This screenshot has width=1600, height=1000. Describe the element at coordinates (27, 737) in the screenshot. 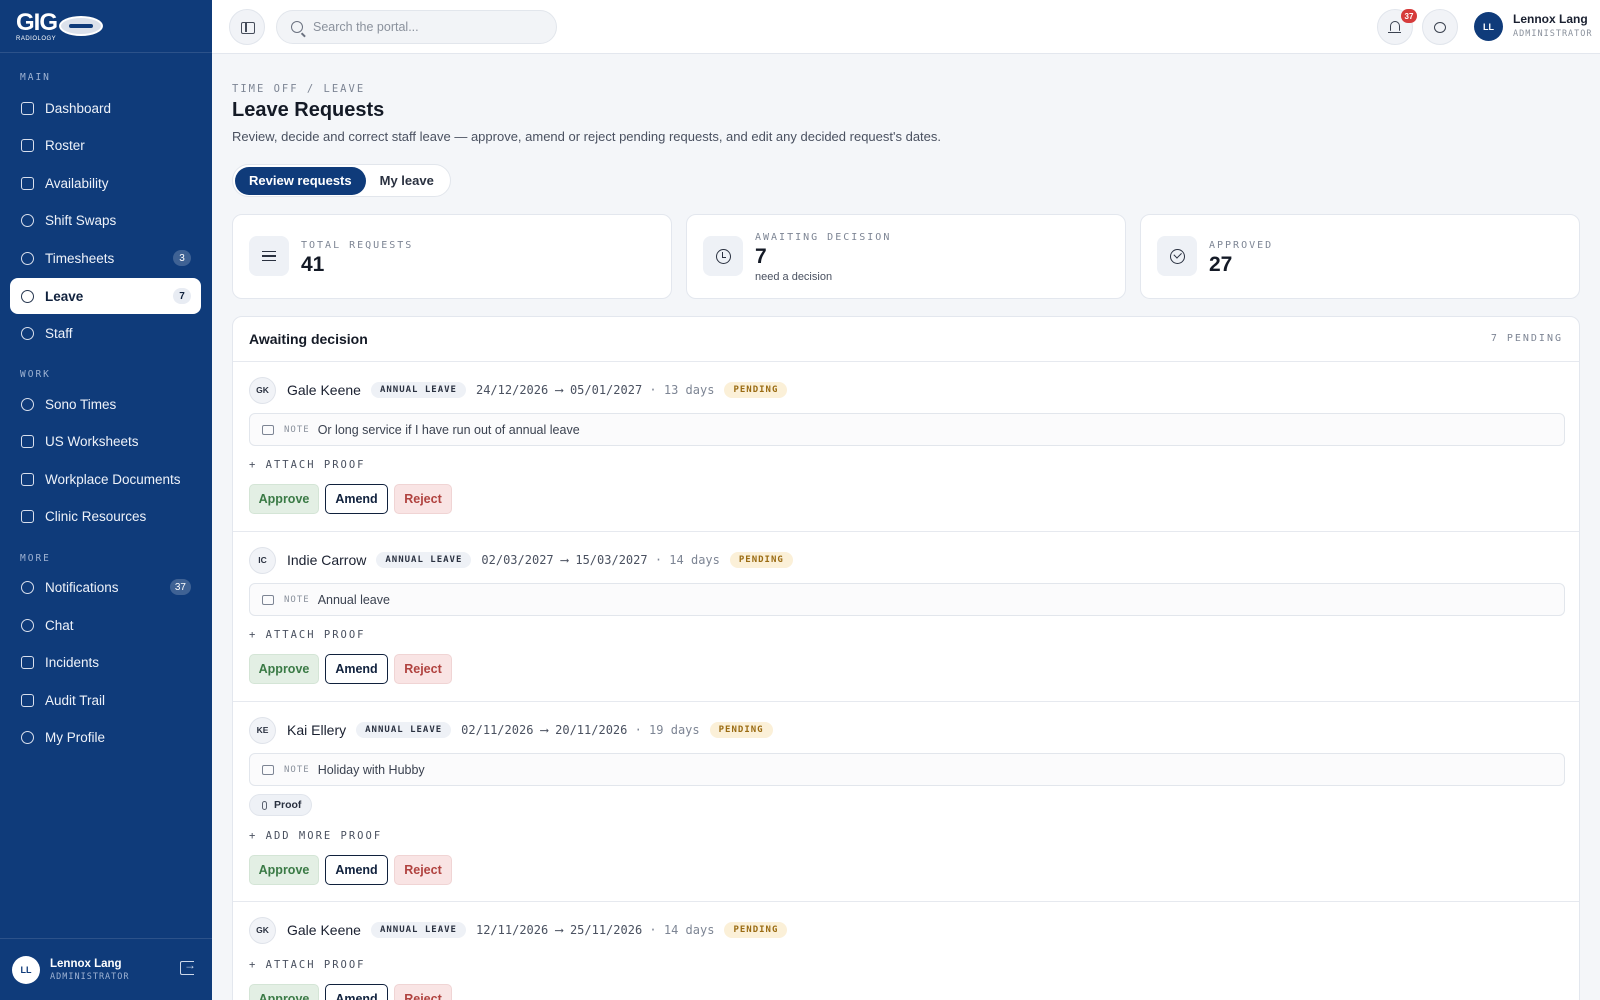

I see `user-icon` at that location.